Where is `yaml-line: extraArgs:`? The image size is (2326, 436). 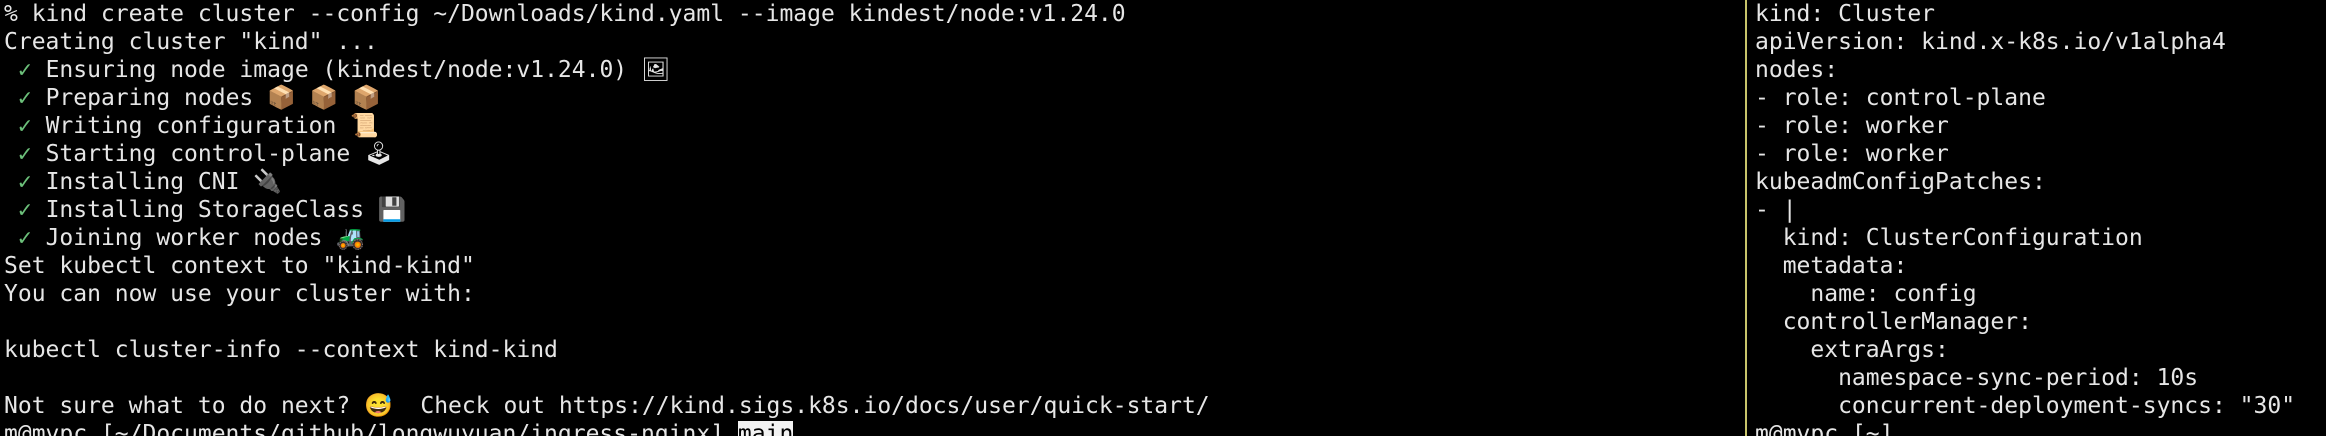
yaml-line: extraArgs: is located at coordinates (1852, 350).